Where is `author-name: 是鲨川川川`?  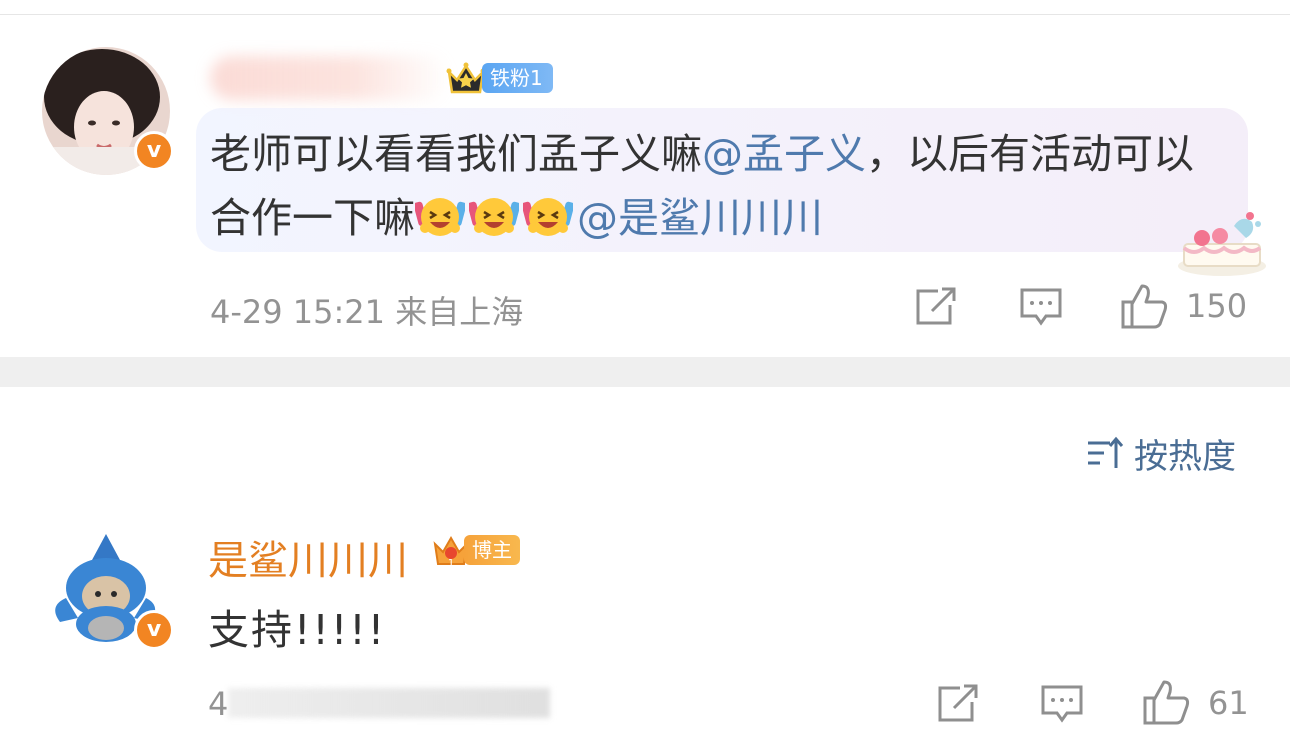 author-name: 是鲨川川川 is located at coordinates (308, 557).